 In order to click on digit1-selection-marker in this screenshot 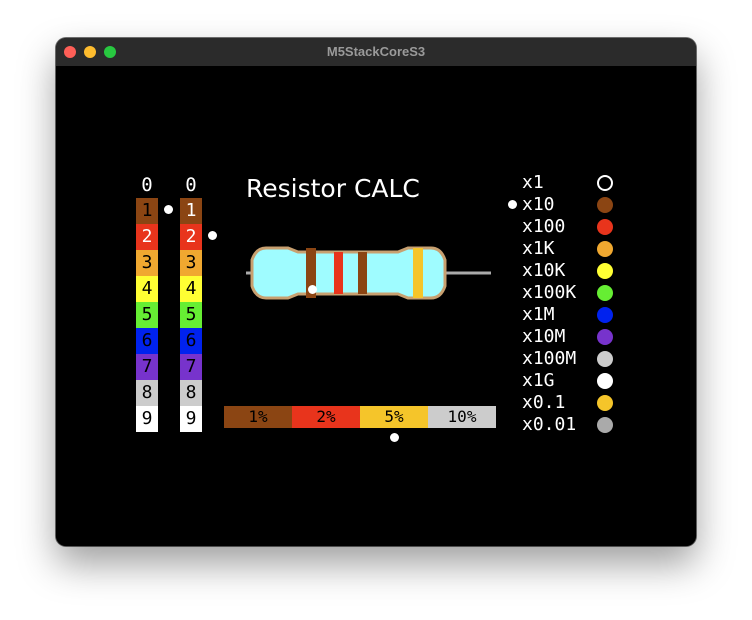, I will do `click(168, 209)`.